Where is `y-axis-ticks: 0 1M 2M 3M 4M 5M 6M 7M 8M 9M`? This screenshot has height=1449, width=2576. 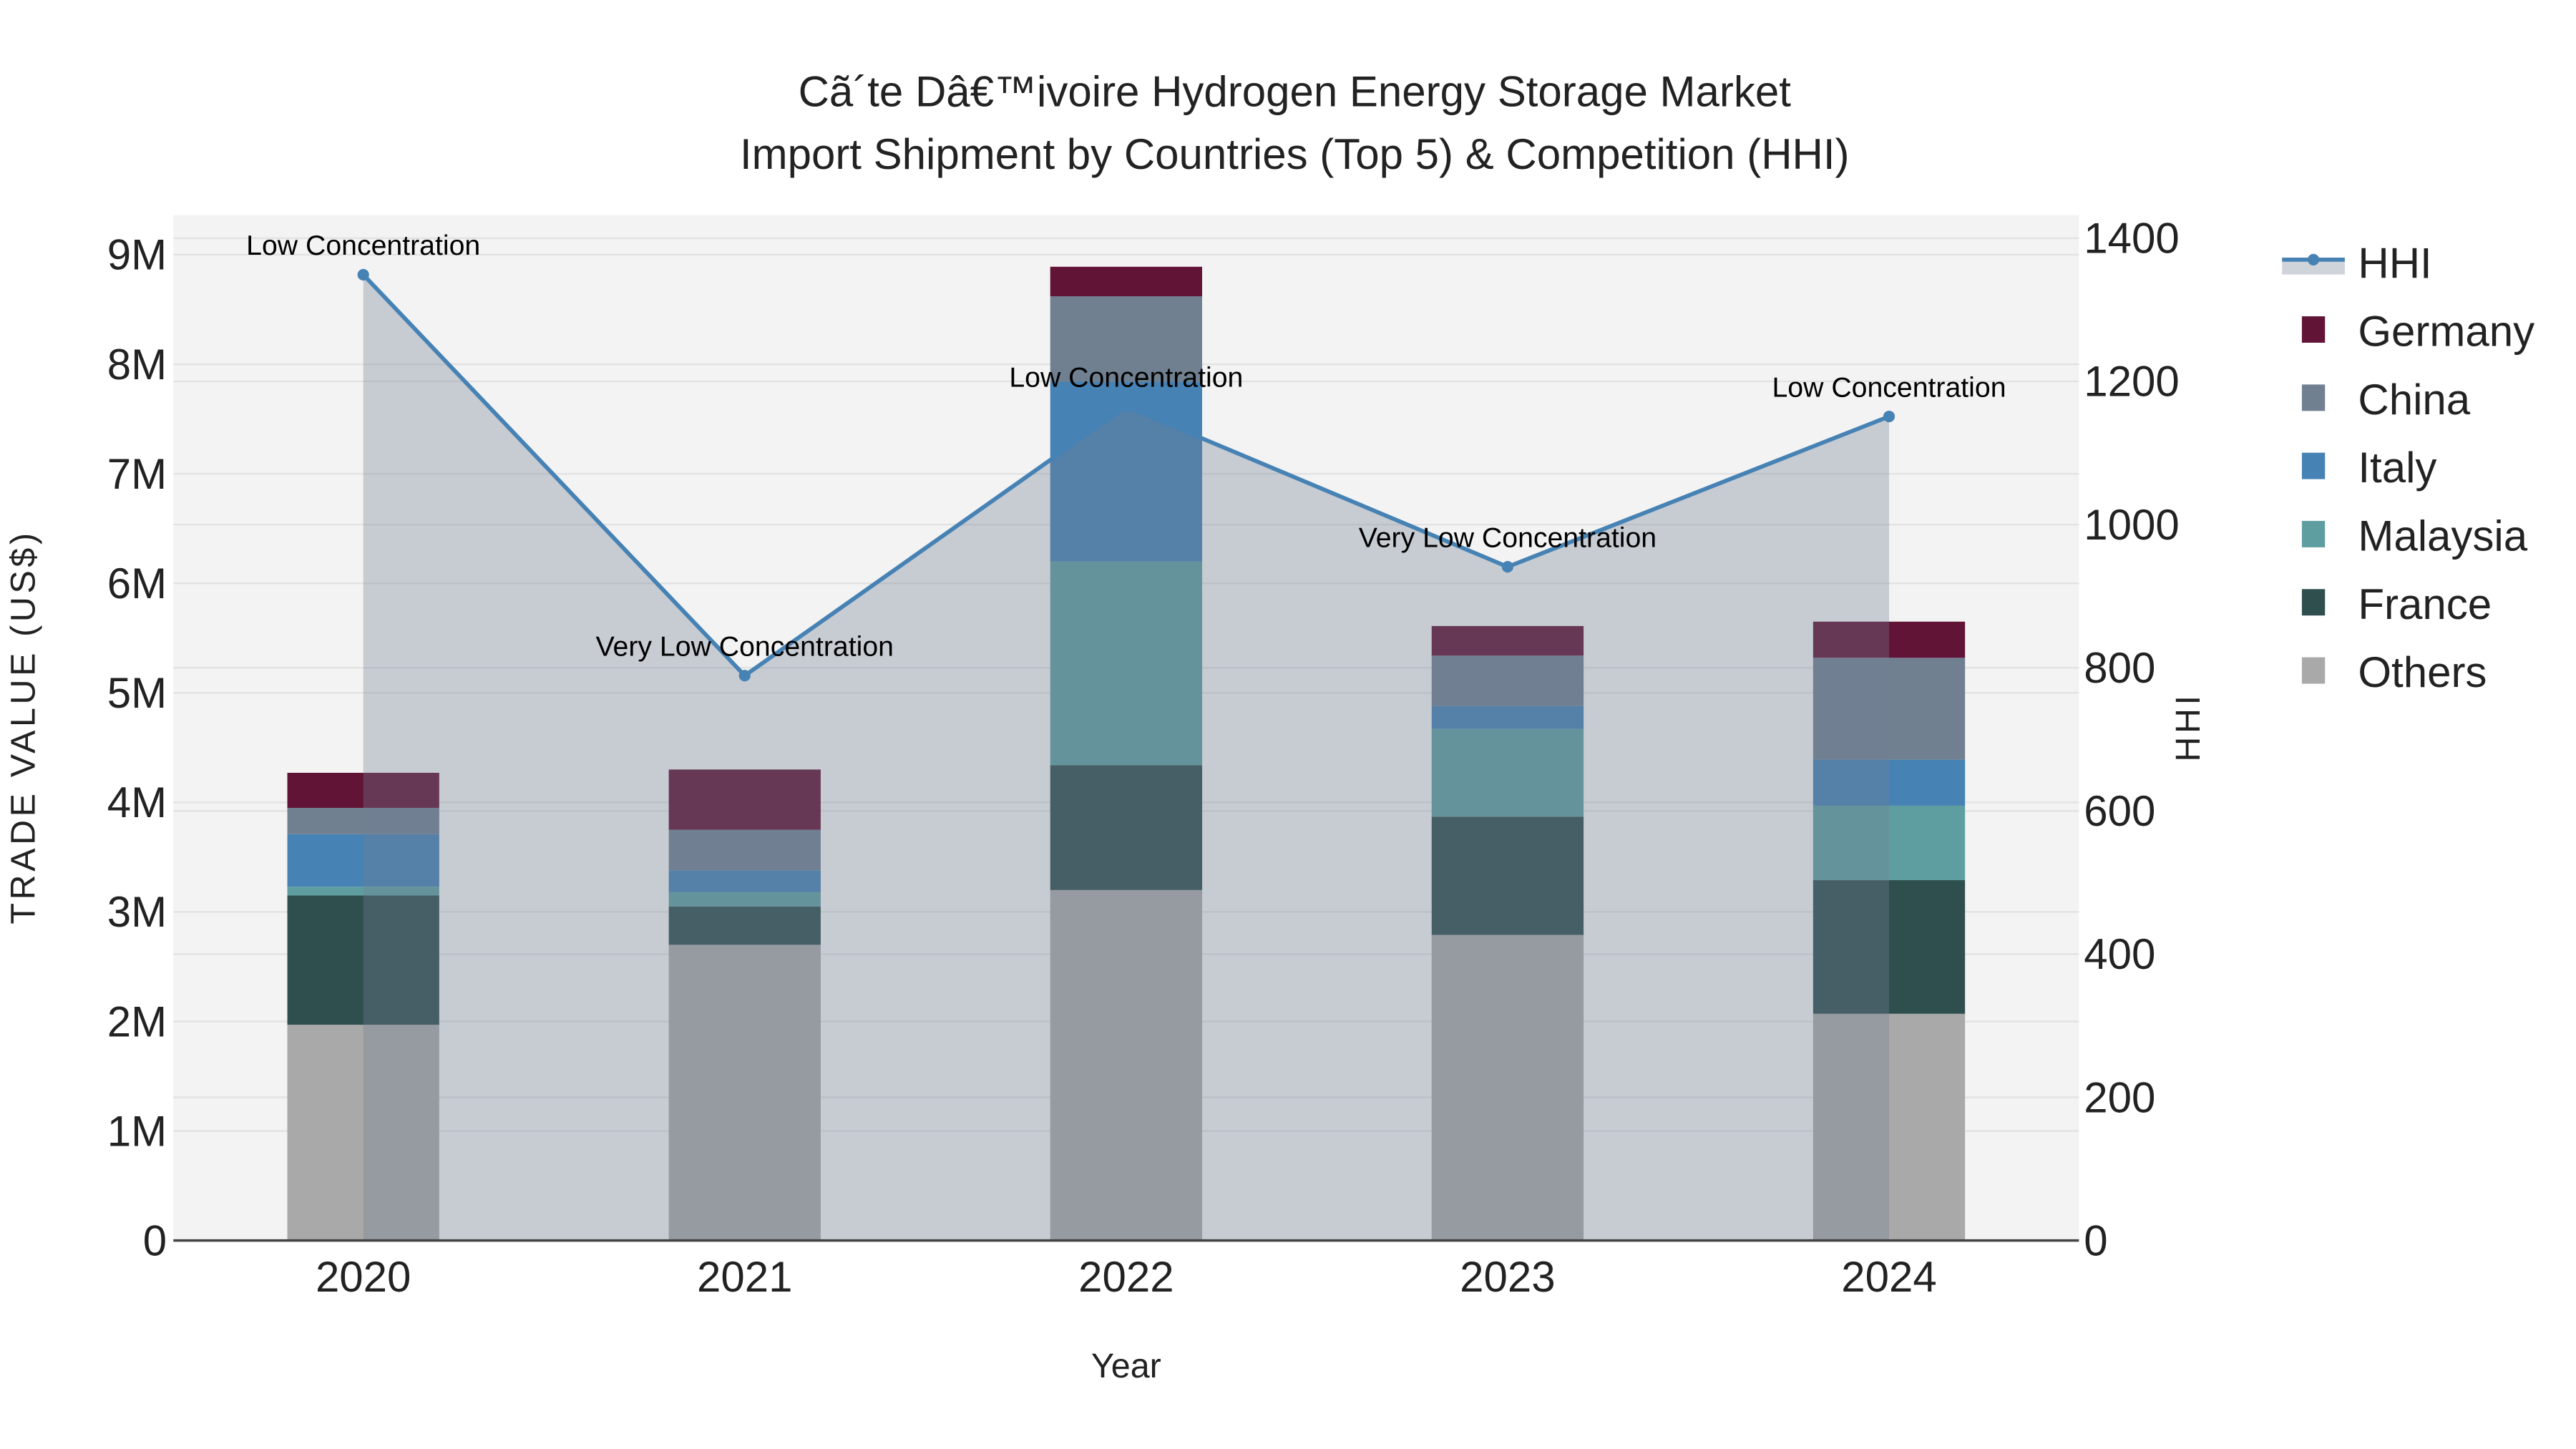 y-axis-ticks: 0 1M 2M 3M 4M 5M 6M 7M 8M 9M is located at coordinates (137, 748).